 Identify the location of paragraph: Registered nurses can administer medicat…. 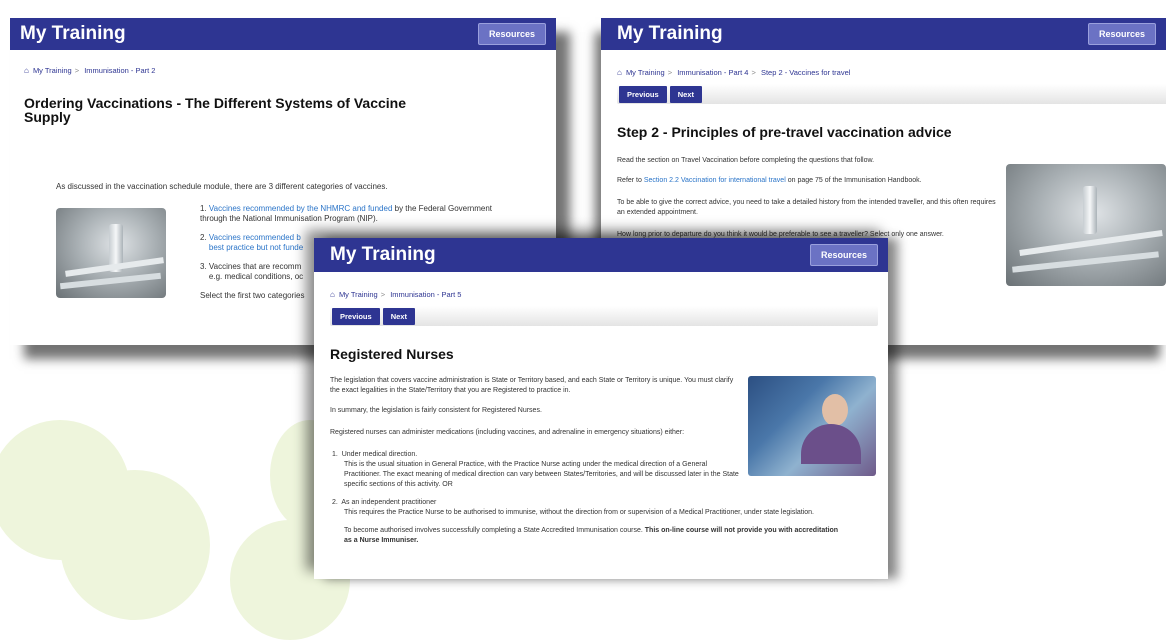
(507, 432).